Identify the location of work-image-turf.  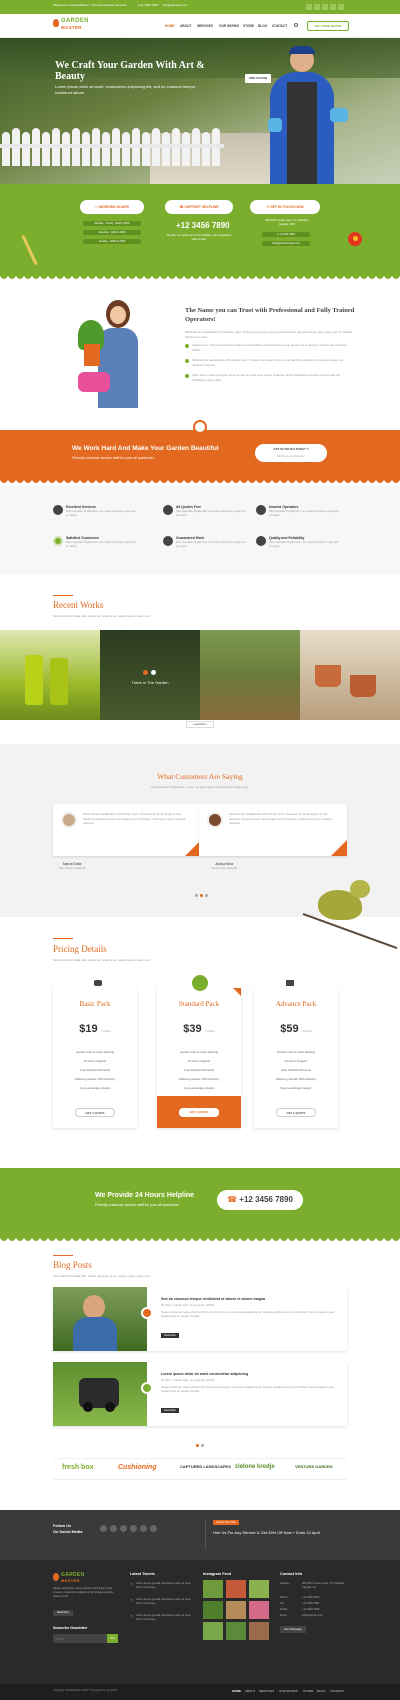
(250, 675).